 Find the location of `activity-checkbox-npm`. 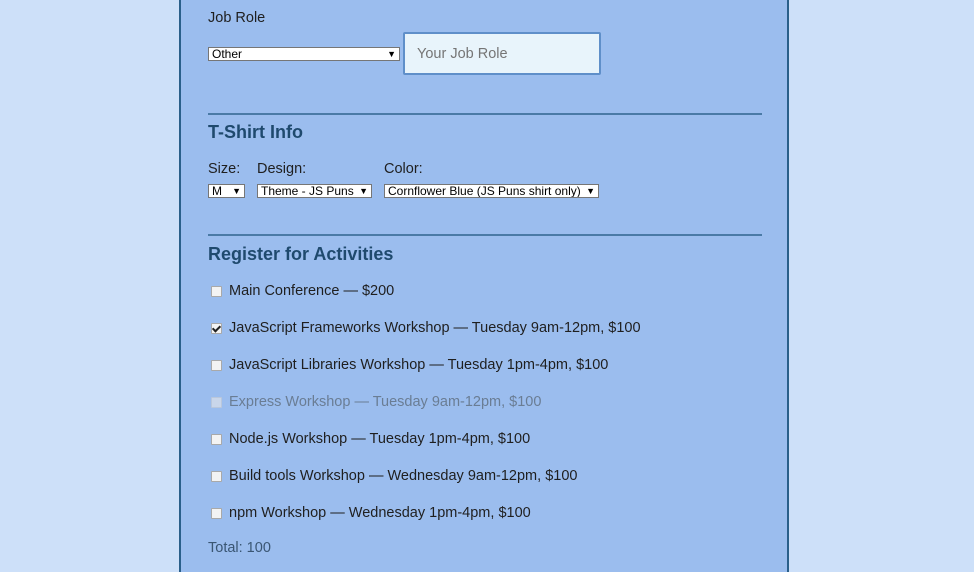

activity-checkbox-npm is located at coordinates (216, 513).